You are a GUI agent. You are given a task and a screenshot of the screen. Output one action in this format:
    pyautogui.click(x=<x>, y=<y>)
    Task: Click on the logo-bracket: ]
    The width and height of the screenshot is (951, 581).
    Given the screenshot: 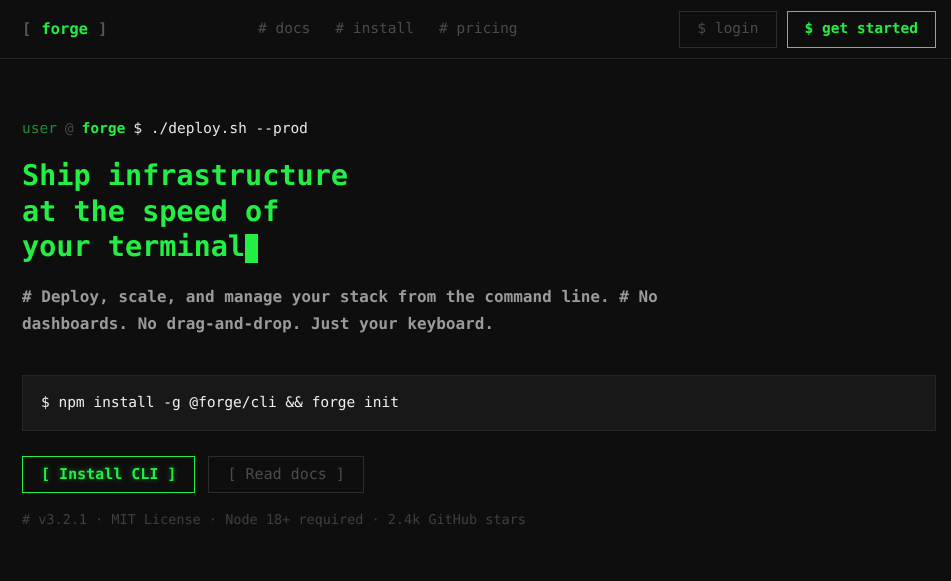 What is the action you would take?
    pyautogui.click(x=103, y=29)
    